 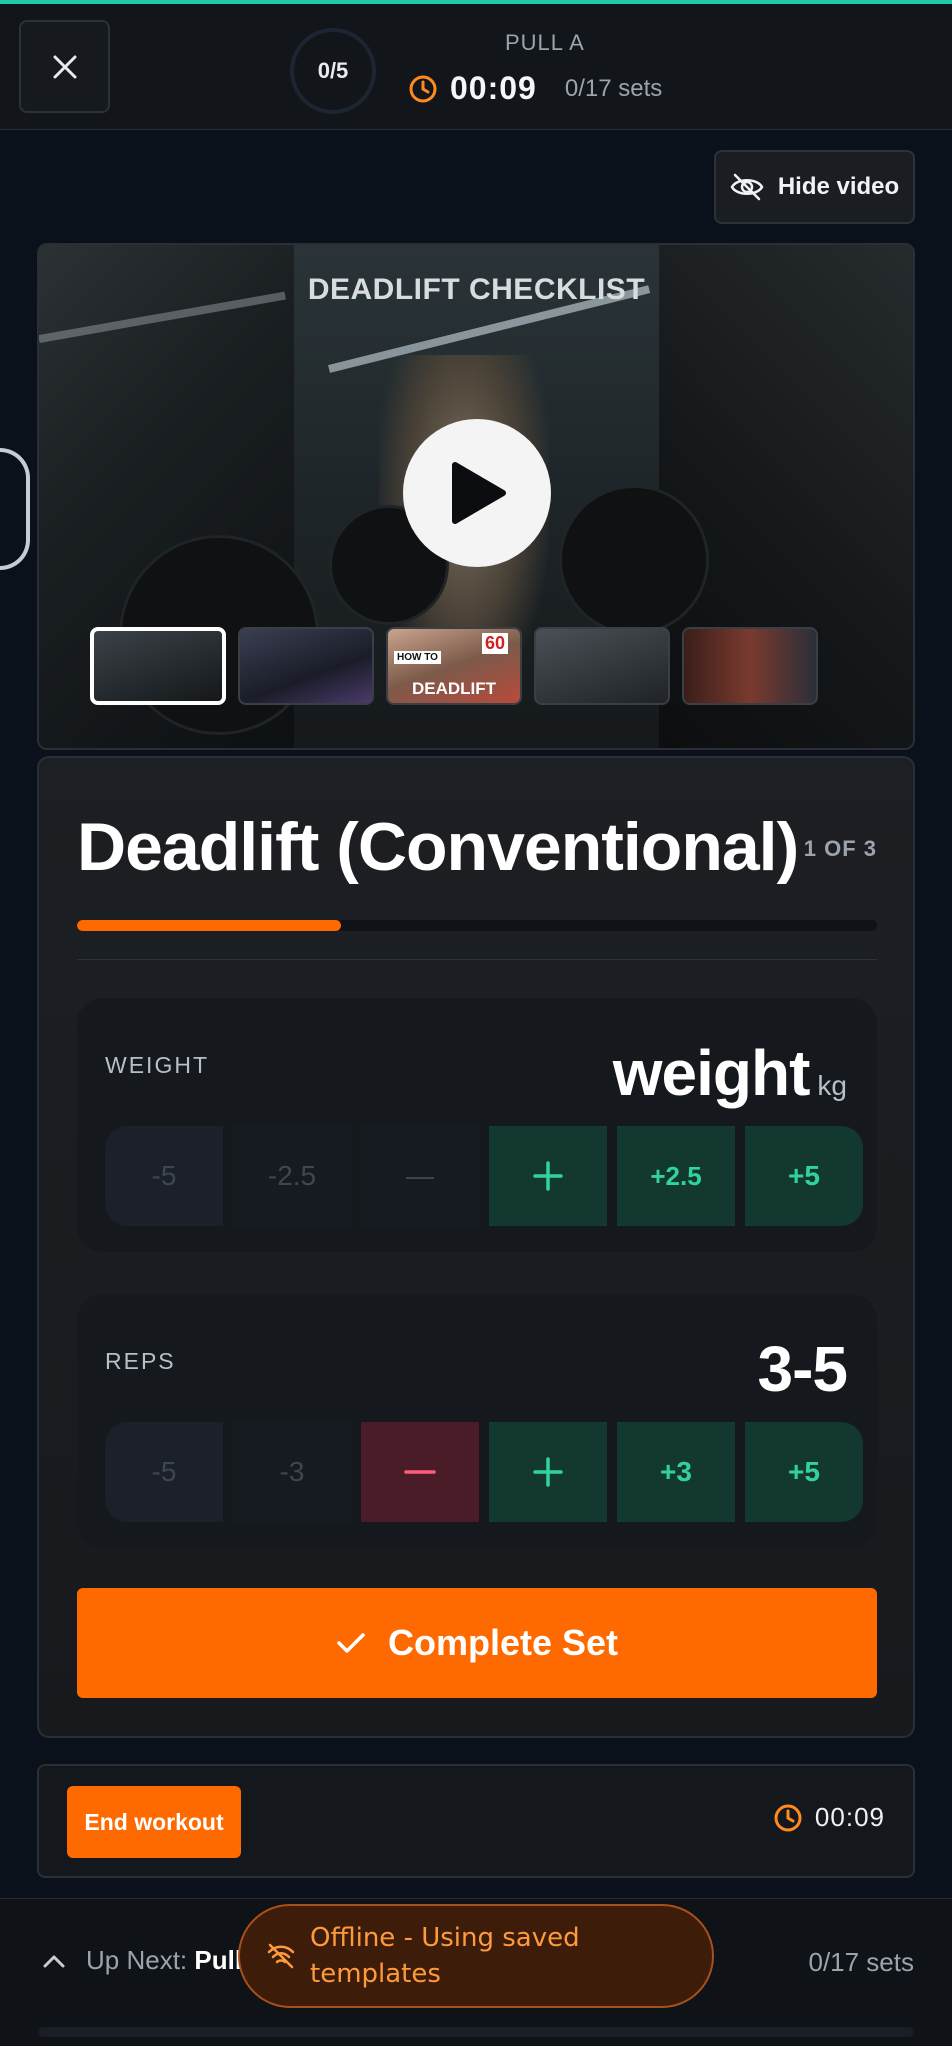 I want to click on weight-increment-button, so click(x=548, y=1176).